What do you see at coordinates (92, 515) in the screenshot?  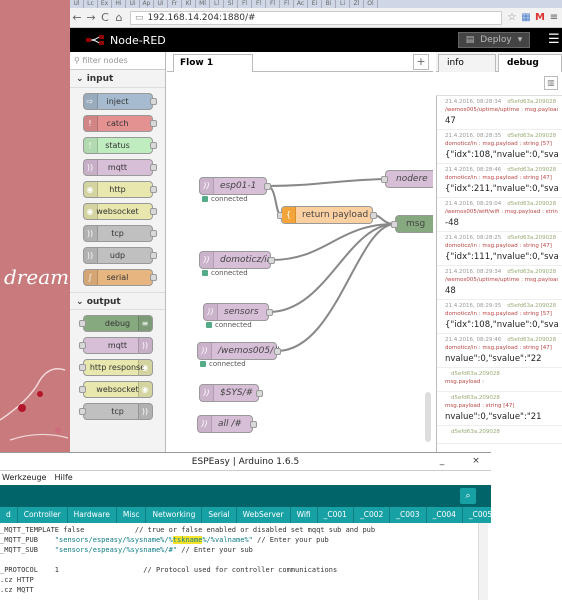 I see `file-tab: Hardware` at bounding box center [92, 515].